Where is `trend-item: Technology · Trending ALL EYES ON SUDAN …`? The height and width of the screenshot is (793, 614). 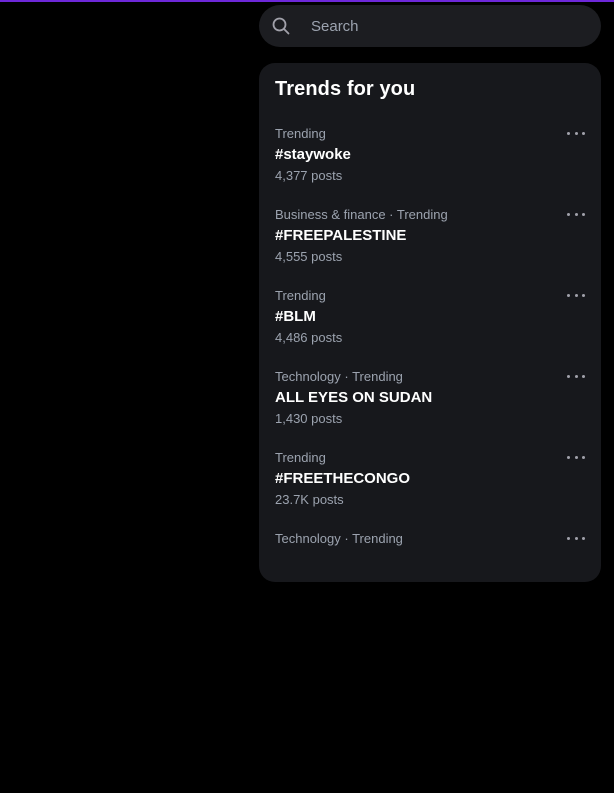
trend-item: Technology · Trending ALL EYES ON SUDAN … is located at coordinates (430, 409).